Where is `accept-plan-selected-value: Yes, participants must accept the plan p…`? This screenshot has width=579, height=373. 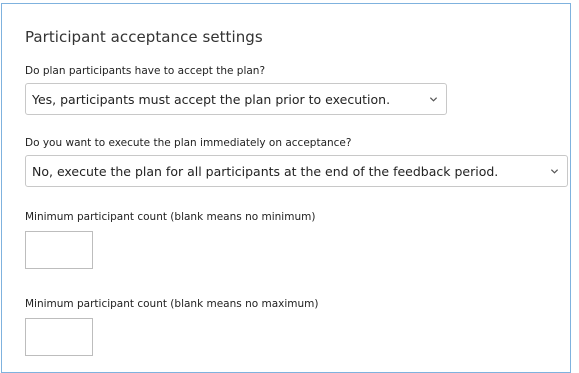 accept-plan-selected-value: Yes, participants must accept the plan p… is located at coordinates (211, 99).